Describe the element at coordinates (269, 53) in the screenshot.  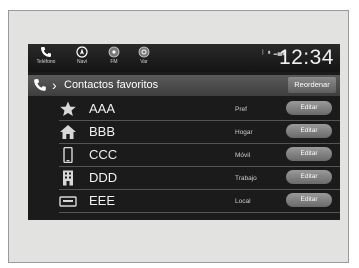
I see `battery-icon: ▮` at that location.